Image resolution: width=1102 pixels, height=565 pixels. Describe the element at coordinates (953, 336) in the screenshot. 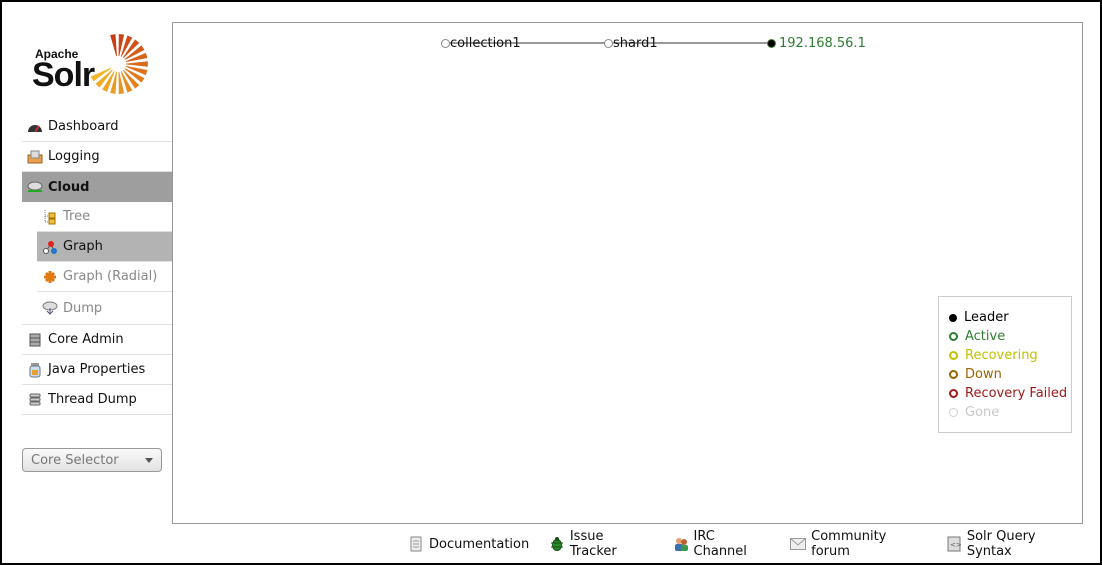

I see `active-circle-icon` at that location.